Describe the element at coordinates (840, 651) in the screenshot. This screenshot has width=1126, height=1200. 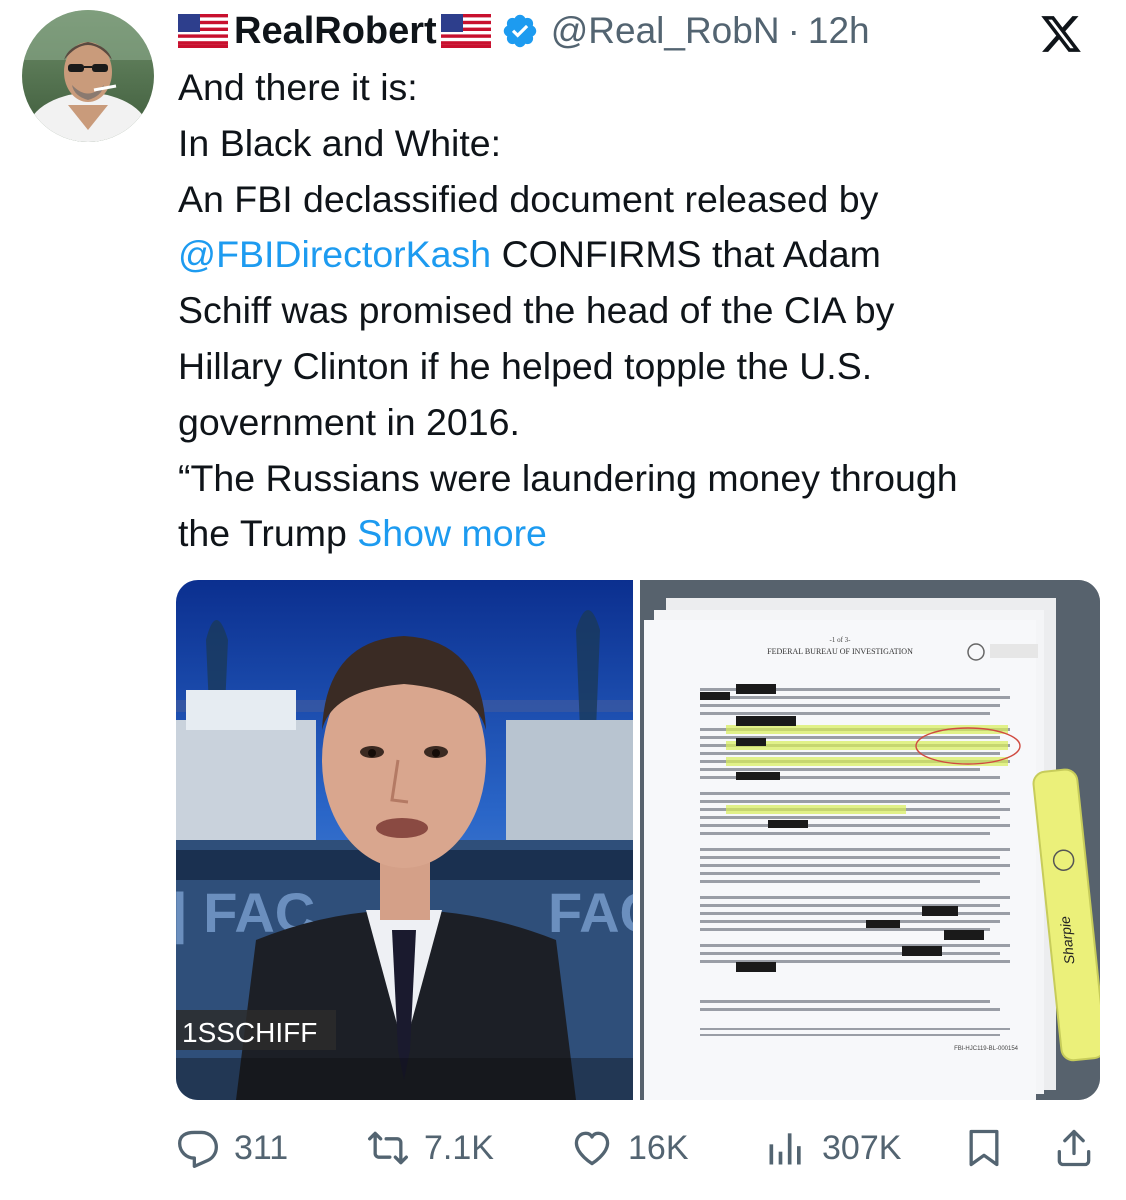
I see `doc-header: FEDERAL BUREAU OF INVESTIGATION` at that location.